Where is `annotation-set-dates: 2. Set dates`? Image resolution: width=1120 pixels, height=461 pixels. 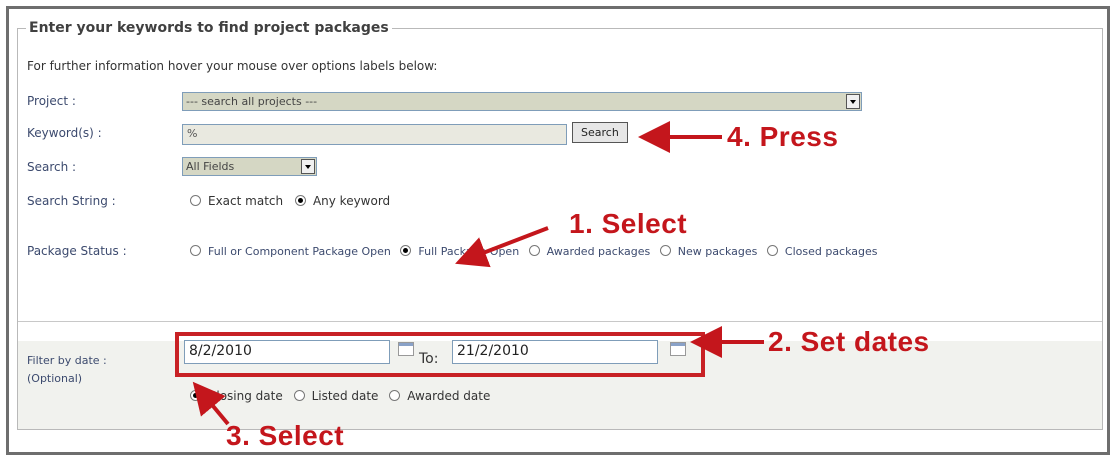 annotation-set-dates: 2. Set dates is located at coordinates (849, 341).